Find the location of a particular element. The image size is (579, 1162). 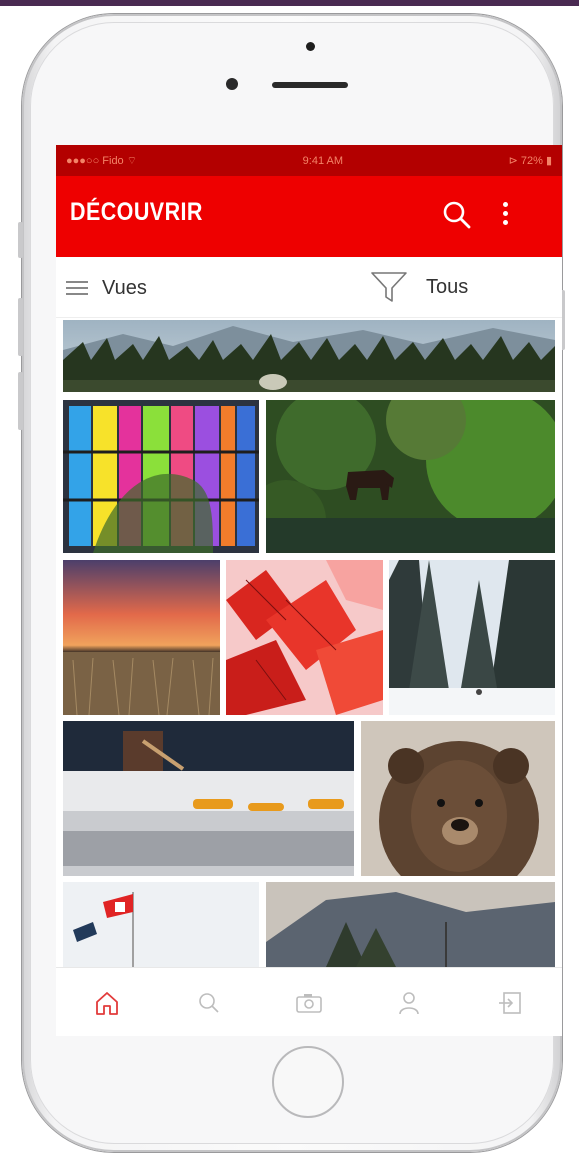

clock: 9:41 AM is located at coordinates (323, 160).